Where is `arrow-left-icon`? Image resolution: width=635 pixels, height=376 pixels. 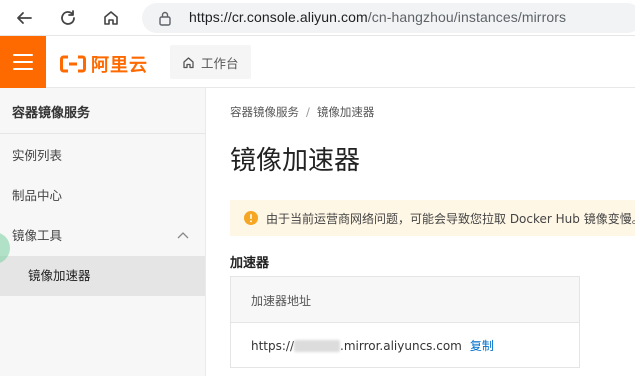 arrow-left-icon is located at coordinates (24, 18).